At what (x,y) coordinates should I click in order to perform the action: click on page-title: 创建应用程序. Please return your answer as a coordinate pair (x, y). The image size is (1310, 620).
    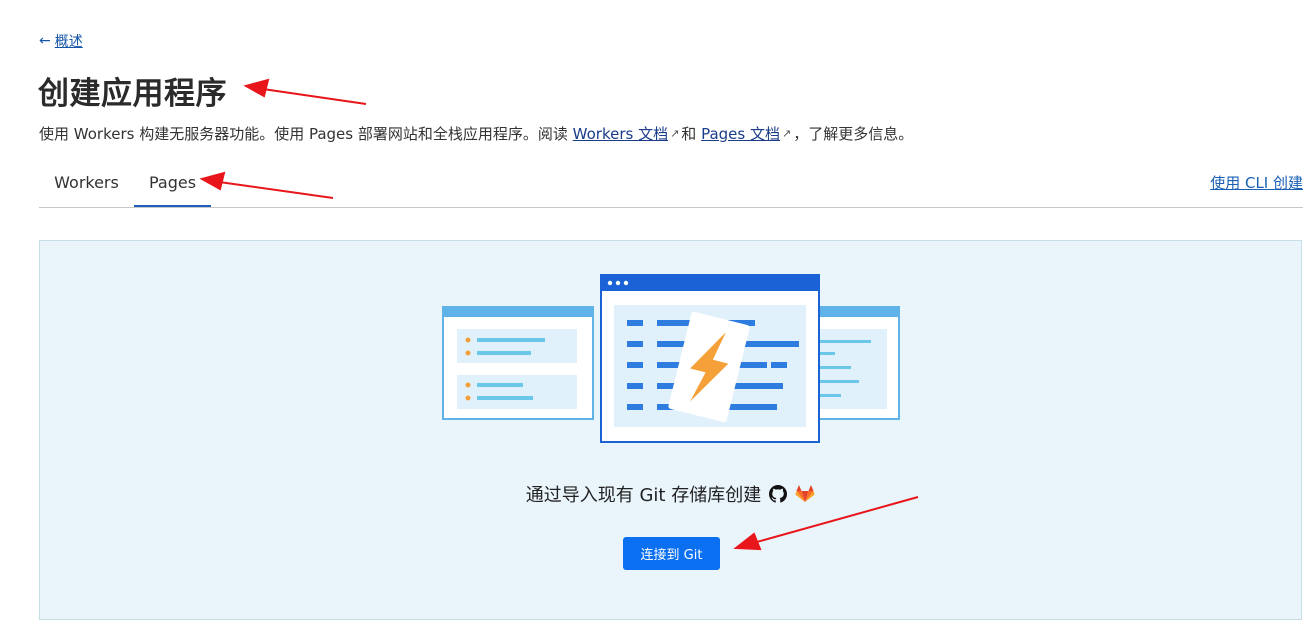
    Looking at the image, I should click on (132, 94).